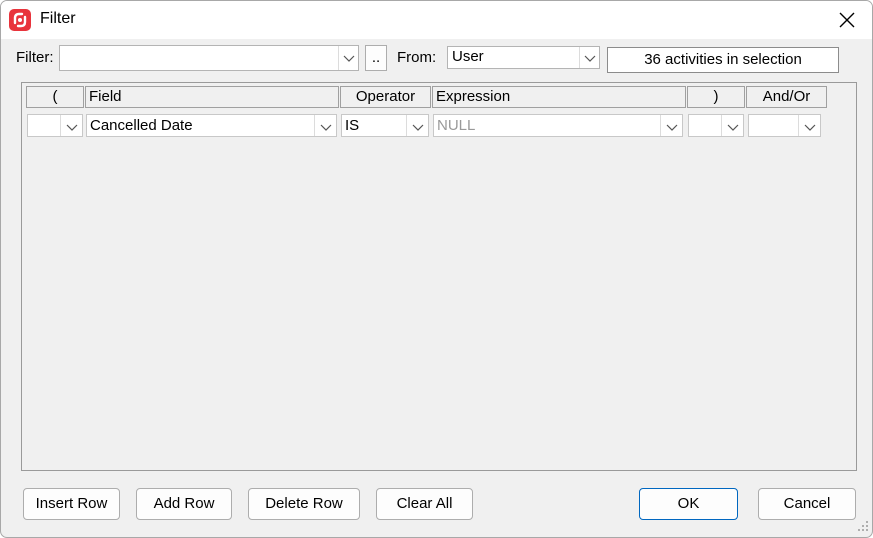 The width and height of the screenshot is (873, 538). Describe the element at coordinates (71, 504) in the screenshot. I see `insert-row-button: Insert Row` at that location.